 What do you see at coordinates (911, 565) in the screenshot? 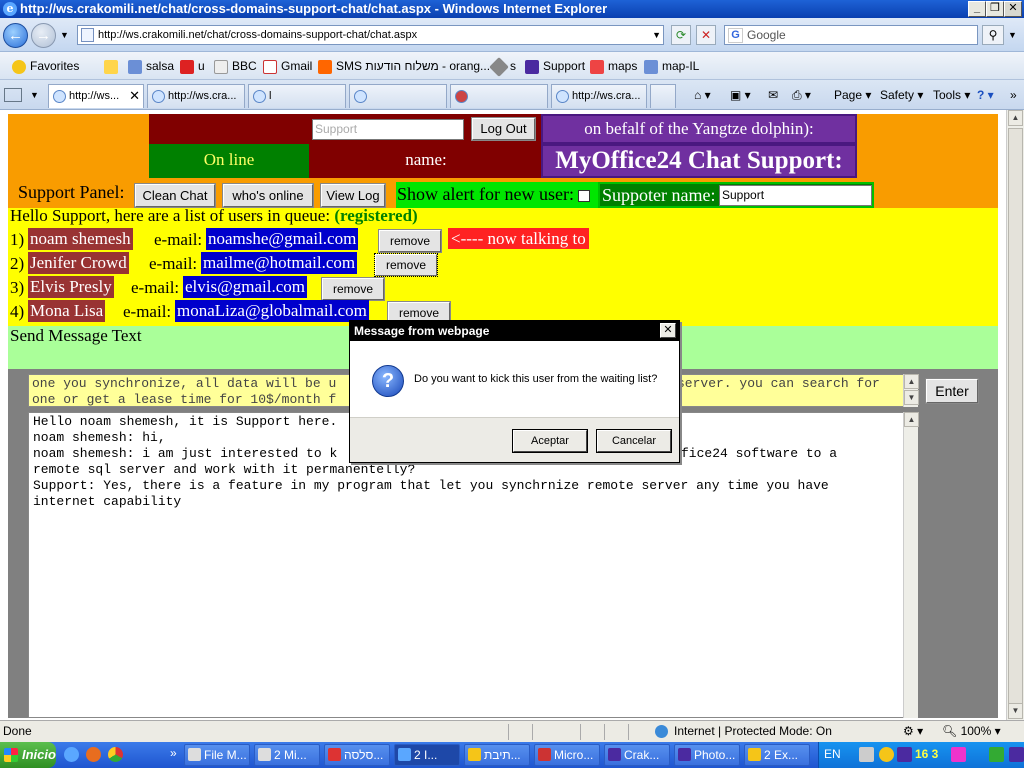
I see `chat-log-scrollbar: ▲` at bounding box center [911, 565].